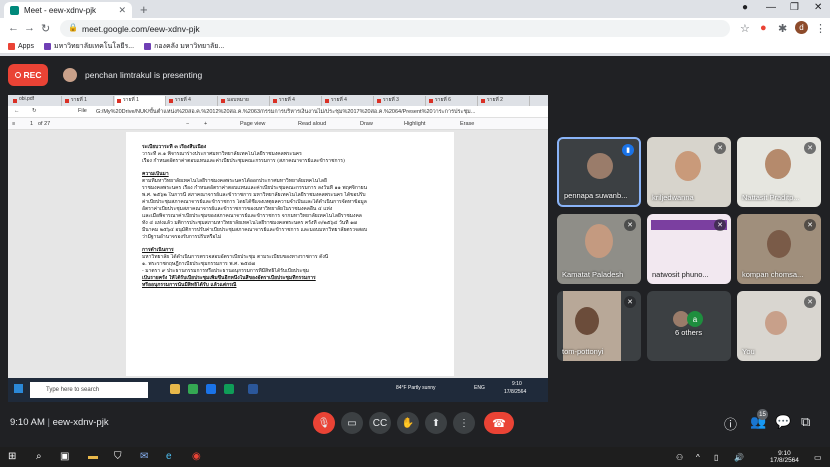 This screenshot has width=830, height=467. Describe the element at coordinates (21, 46) in the screenshot. I see `bookmark-apps: Apps` at that location.